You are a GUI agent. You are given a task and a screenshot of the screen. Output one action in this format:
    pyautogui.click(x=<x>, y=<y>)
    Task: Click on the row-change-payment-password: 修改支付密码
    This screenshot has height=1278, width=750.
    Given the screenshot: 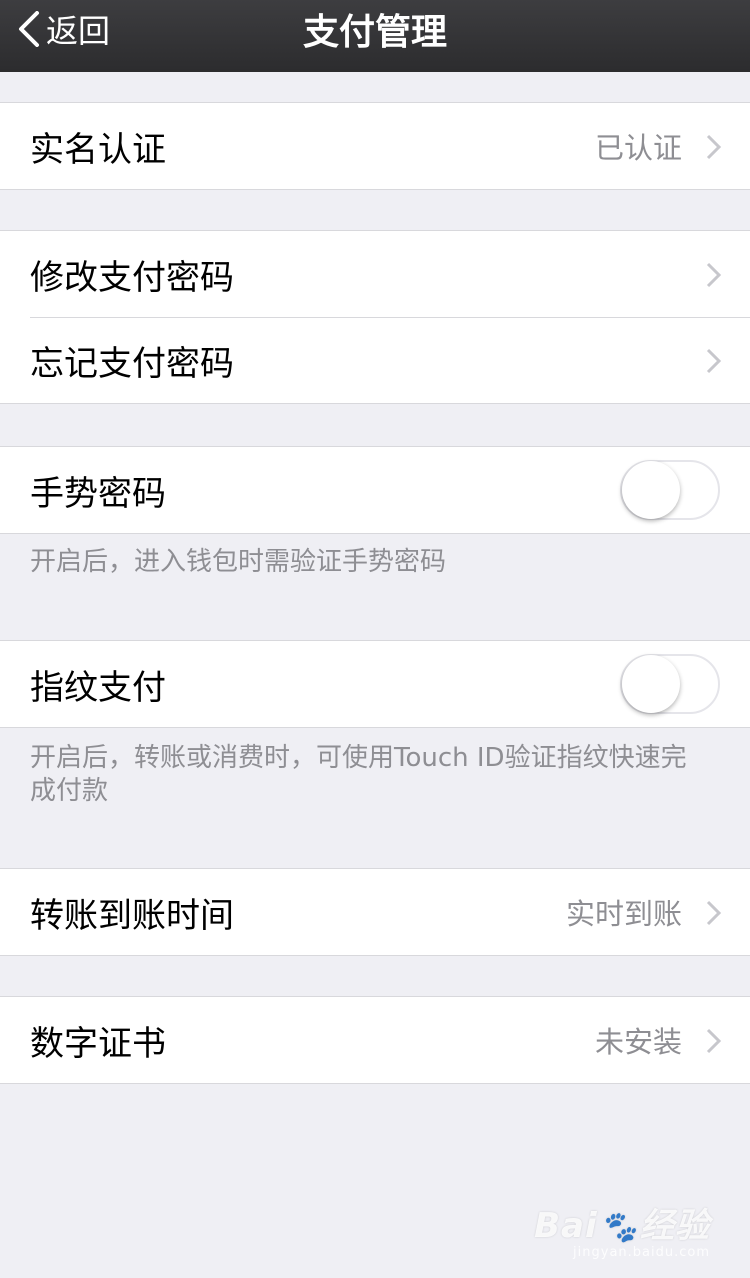 What is the action you would take?
    pyautogui.click(x=375, y=274)
    